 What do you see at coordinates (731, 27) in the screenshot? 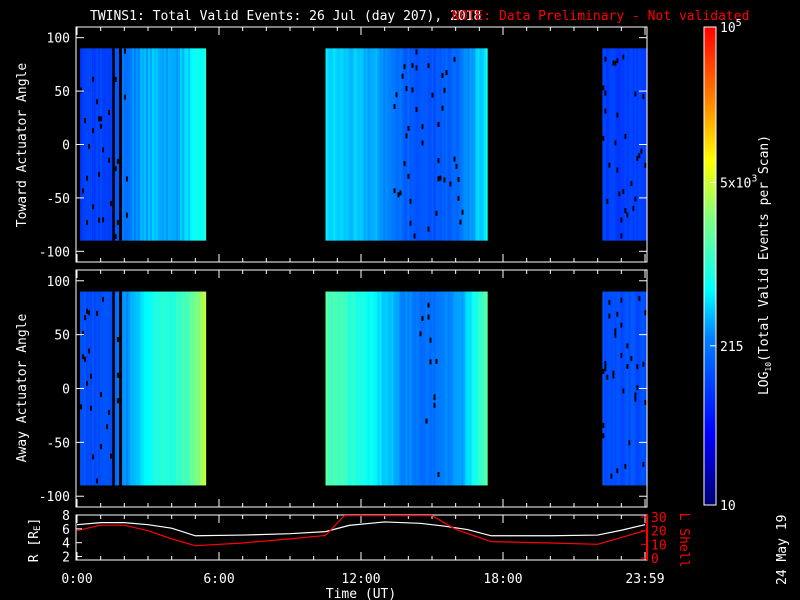
I see `colorbar-tick-label: 105` at bounding box center [731, 27].